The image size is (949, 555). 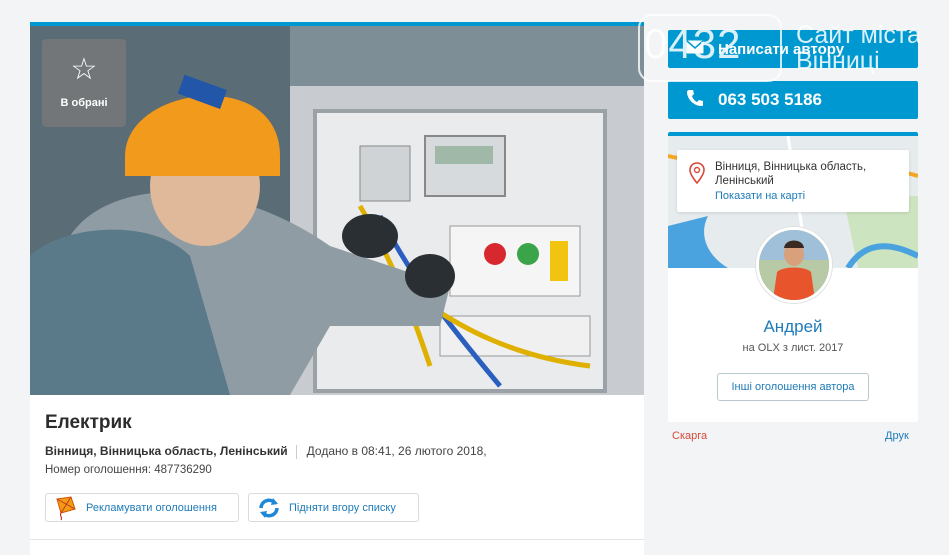 What do you see at coordinates (793, 327) in the screenshot?
I see `seller-name: Андрей` at bounding box center [793, 327].